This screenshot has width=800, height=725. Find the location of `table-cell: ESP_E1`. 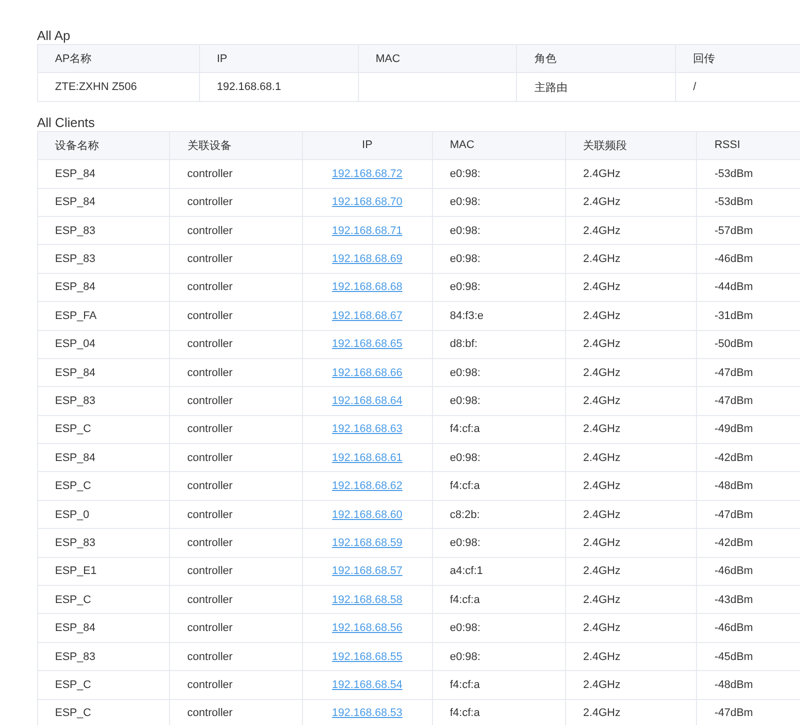

table-cell: ESP_E1 is located at coordinates (76, 571).